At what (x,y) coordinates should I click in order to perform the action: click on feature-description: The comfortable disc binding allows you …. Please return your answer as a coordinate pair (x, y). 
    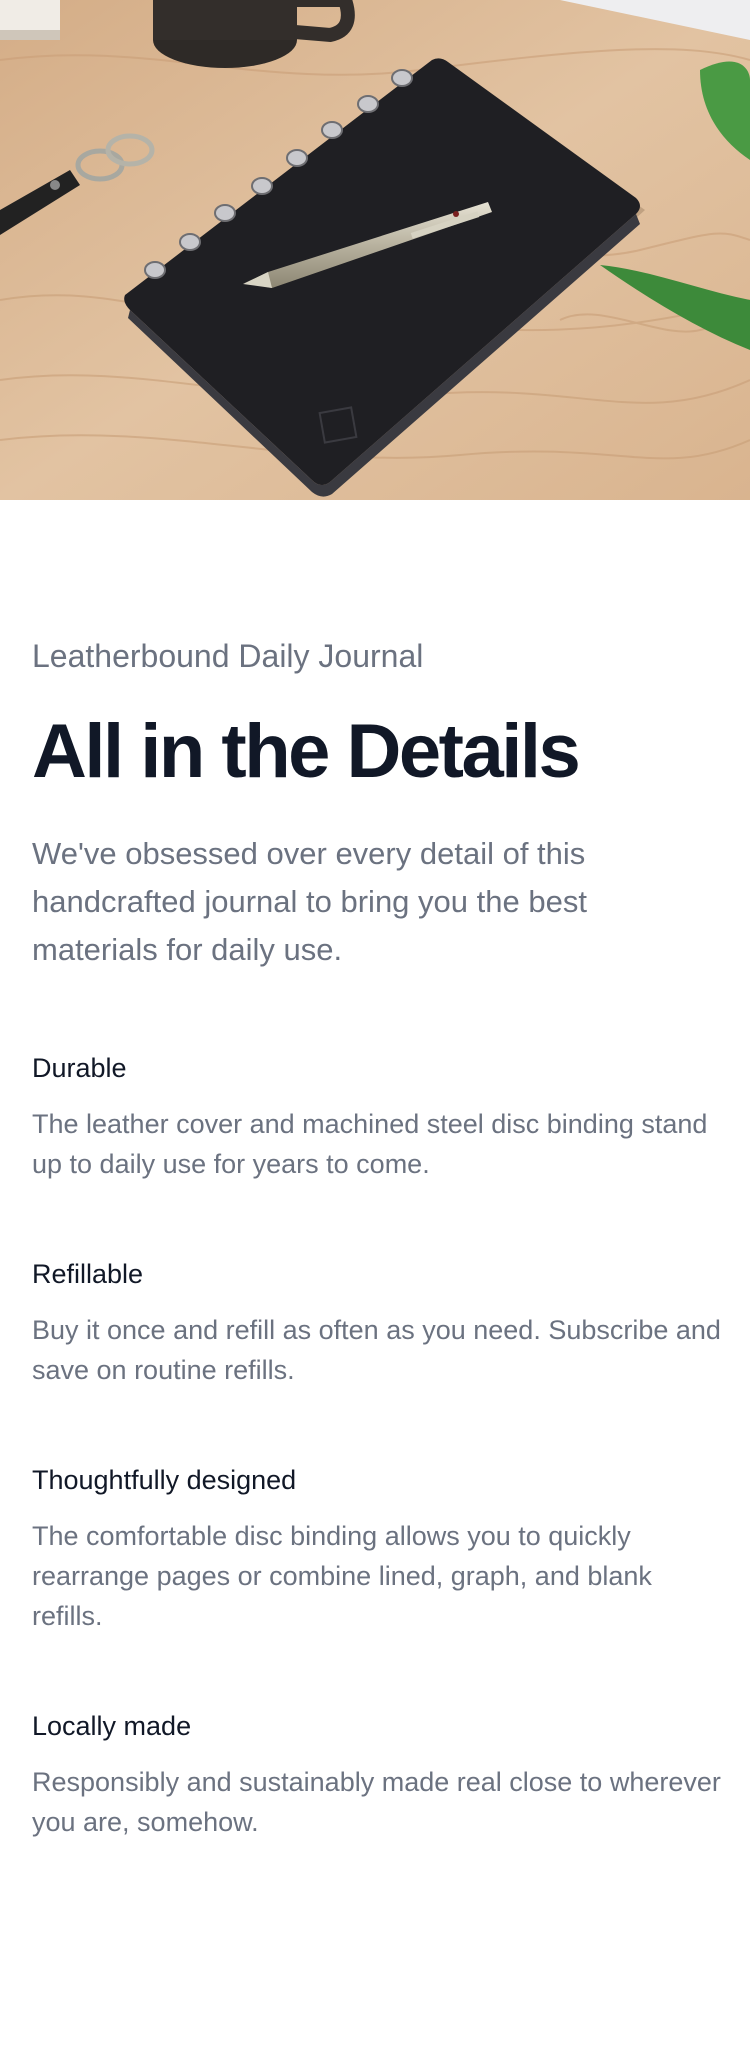
    Looking at the image, I should click on (342, 1576).